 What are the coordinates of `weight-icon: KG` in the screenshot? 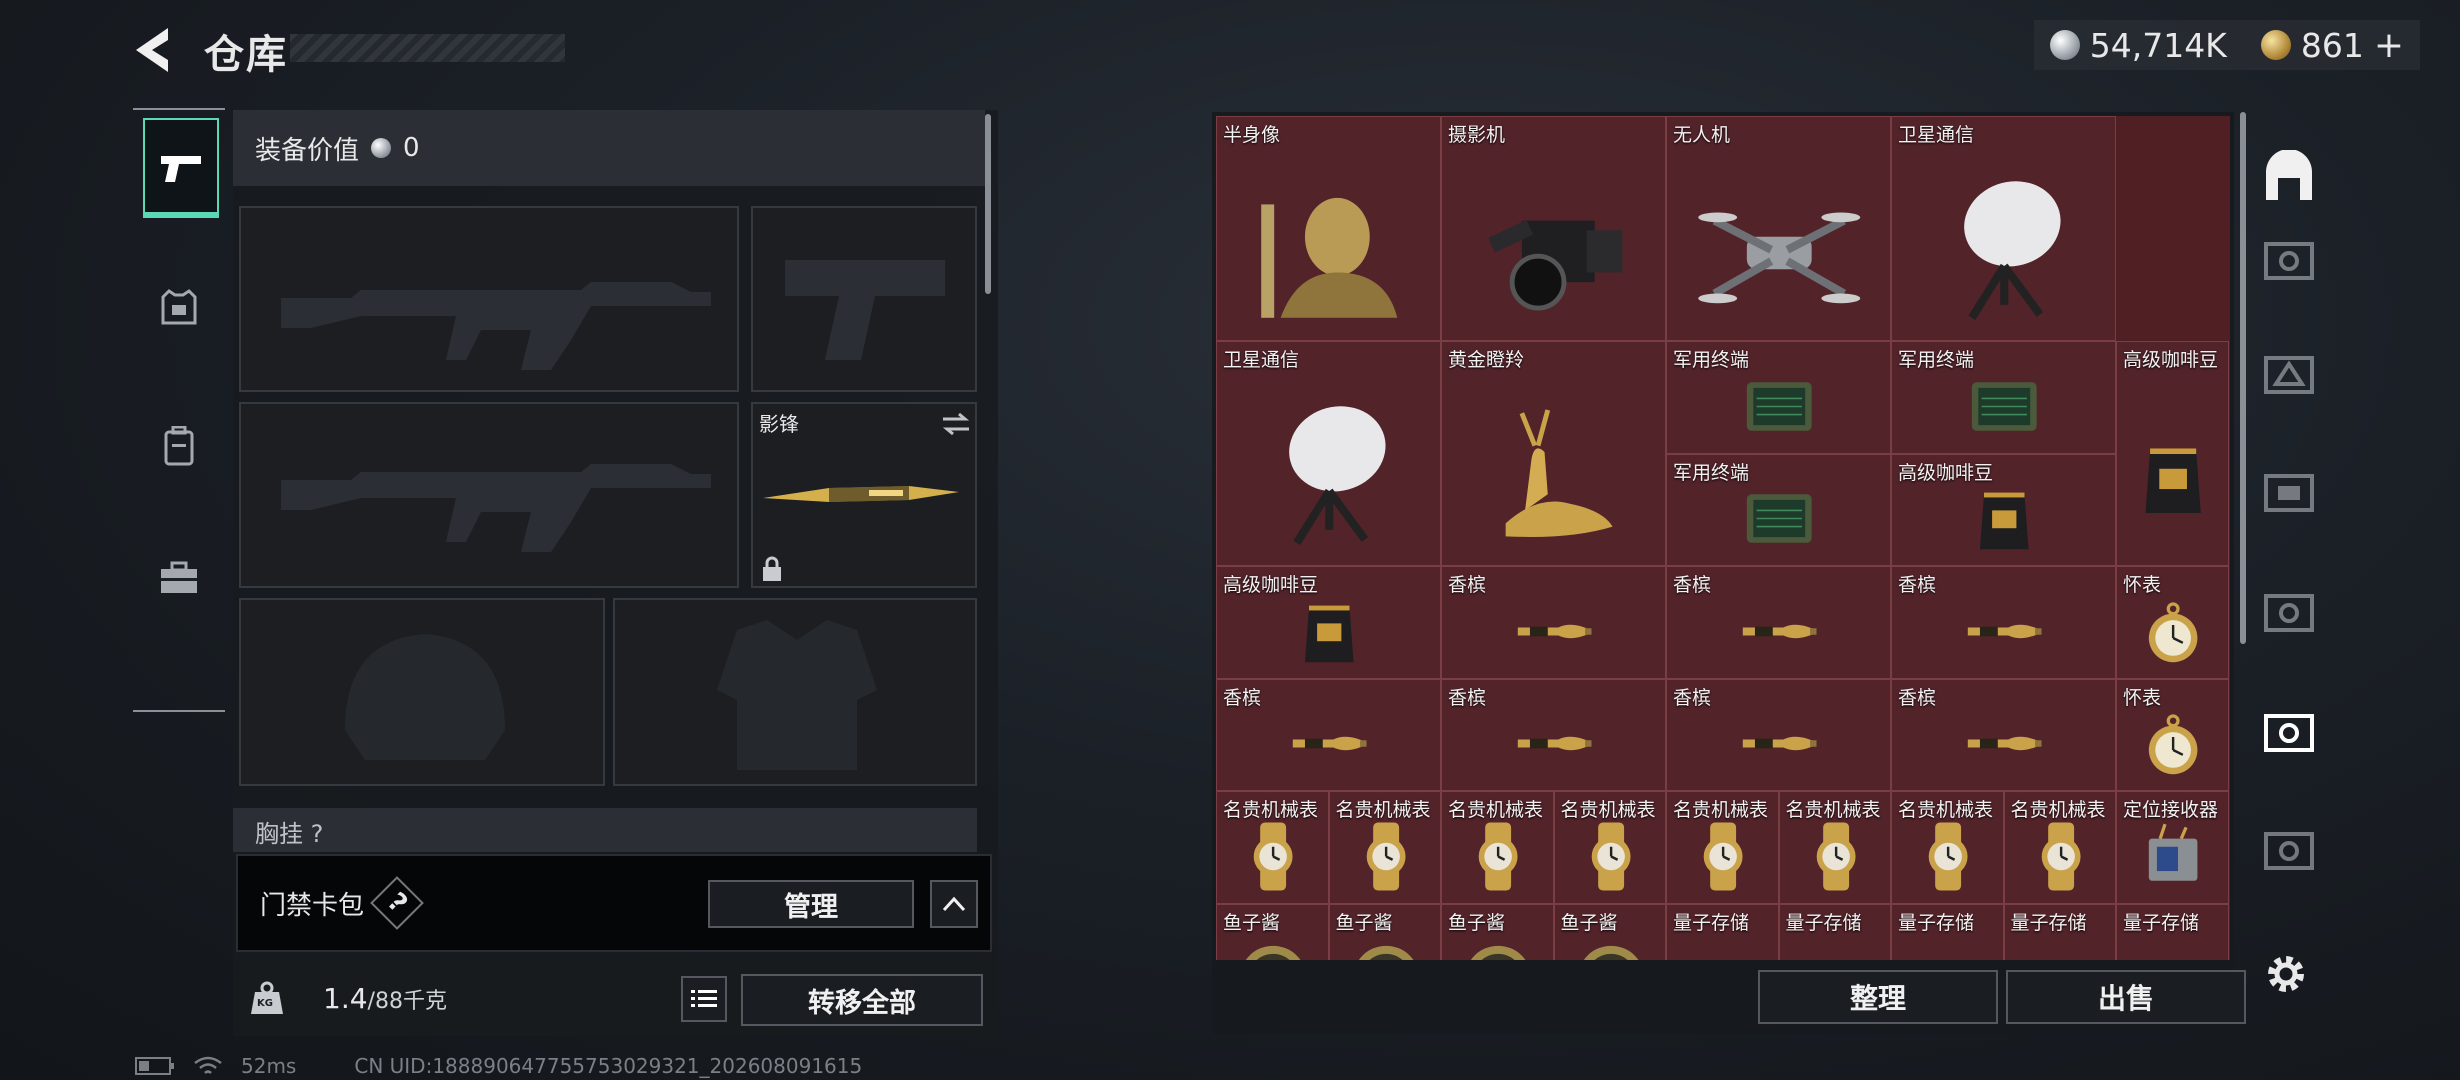 It's located at (267, 998).